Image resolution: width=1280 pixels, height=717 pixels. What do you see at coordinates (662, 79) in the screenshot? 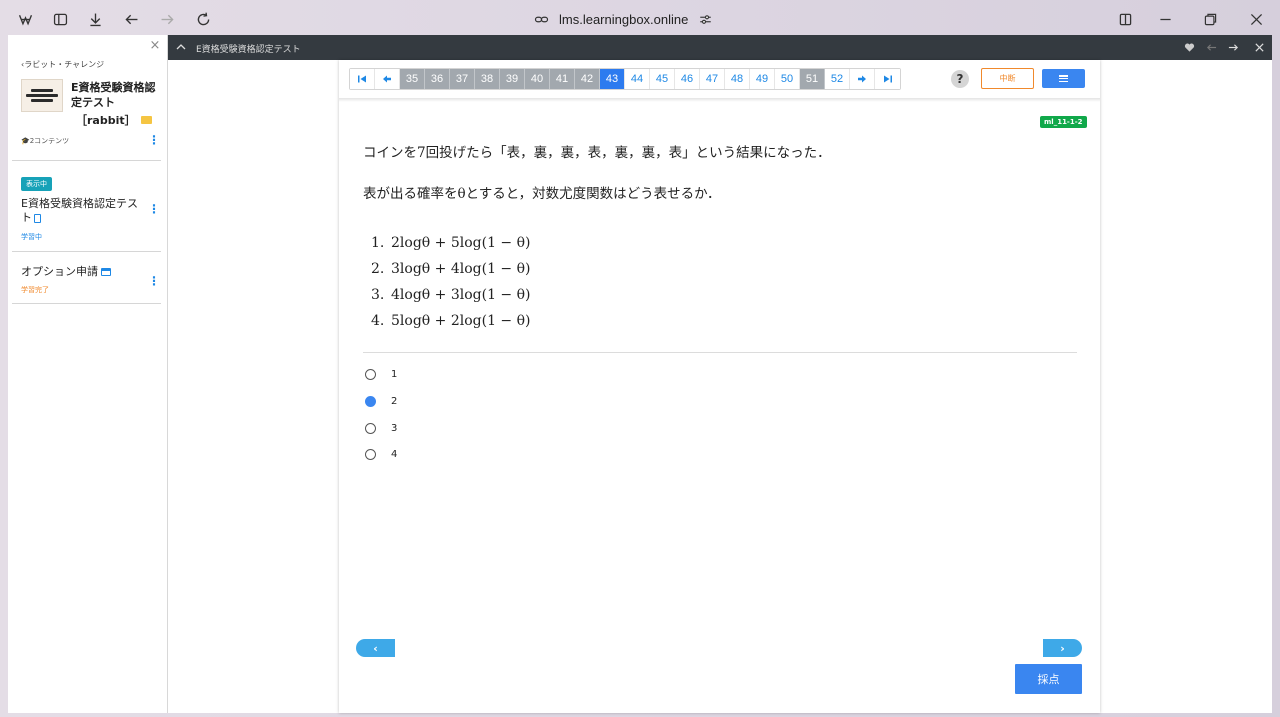
I see `question-page-button: 45` at bounding box center [662, 79].